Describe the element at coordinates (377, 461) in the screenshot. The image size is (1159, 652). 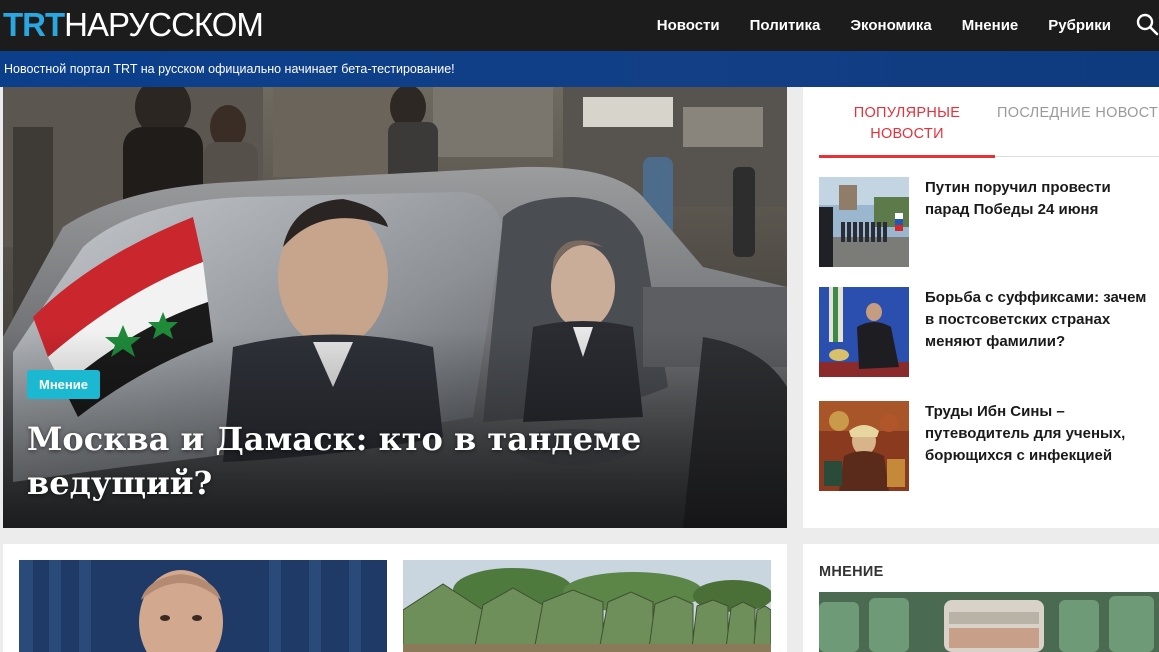
I see `hero-headline: Москва и Дамаск: кто в тандеме ведущий?` at that location.